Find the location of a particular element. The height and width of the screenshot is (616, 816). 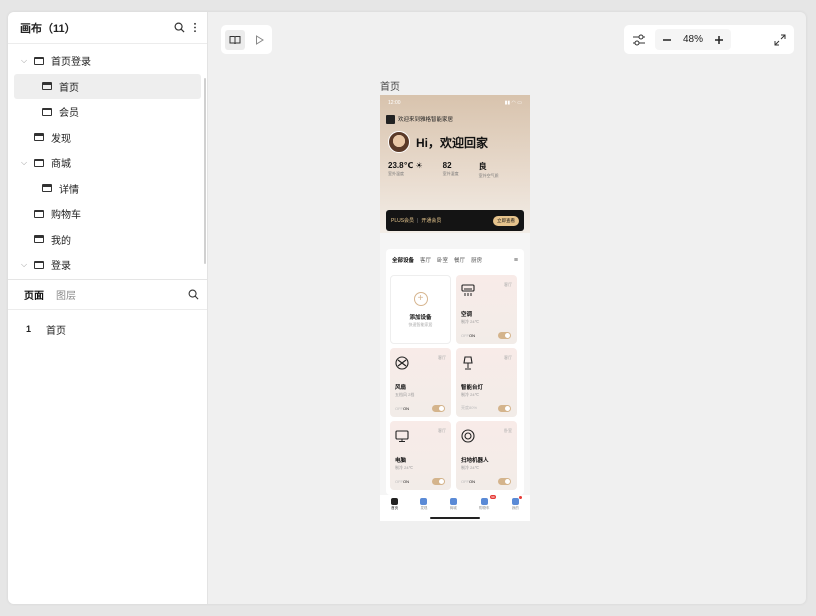

play-icon is located at coordinates (259, 39).